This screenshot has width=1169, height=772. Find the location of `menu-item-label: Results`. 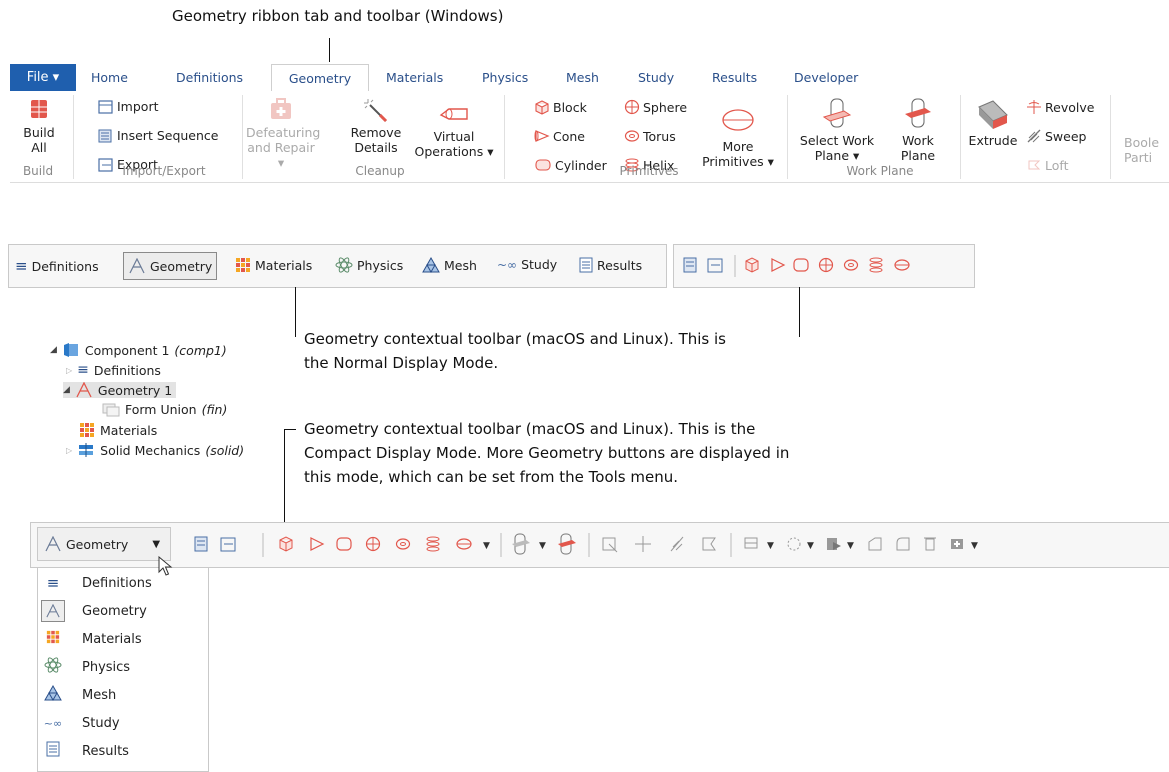

menu-item-label: Results is located at coordinates (105, 751).